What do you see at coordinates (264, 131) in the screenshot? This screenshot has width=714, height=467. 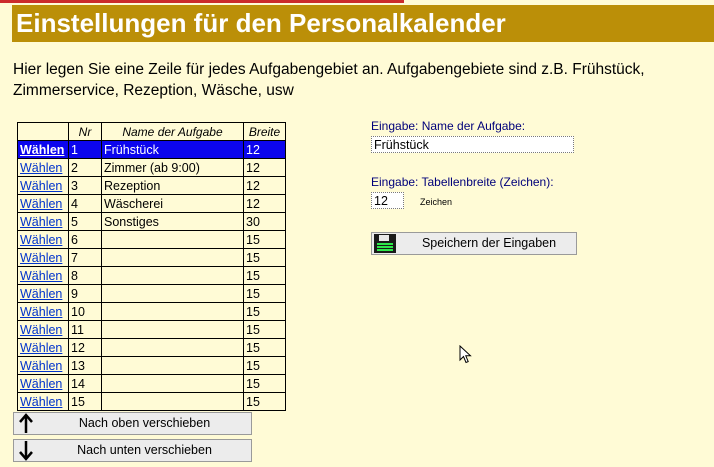 I see `column-header-width: Breite` at bounding box center [264, 131].